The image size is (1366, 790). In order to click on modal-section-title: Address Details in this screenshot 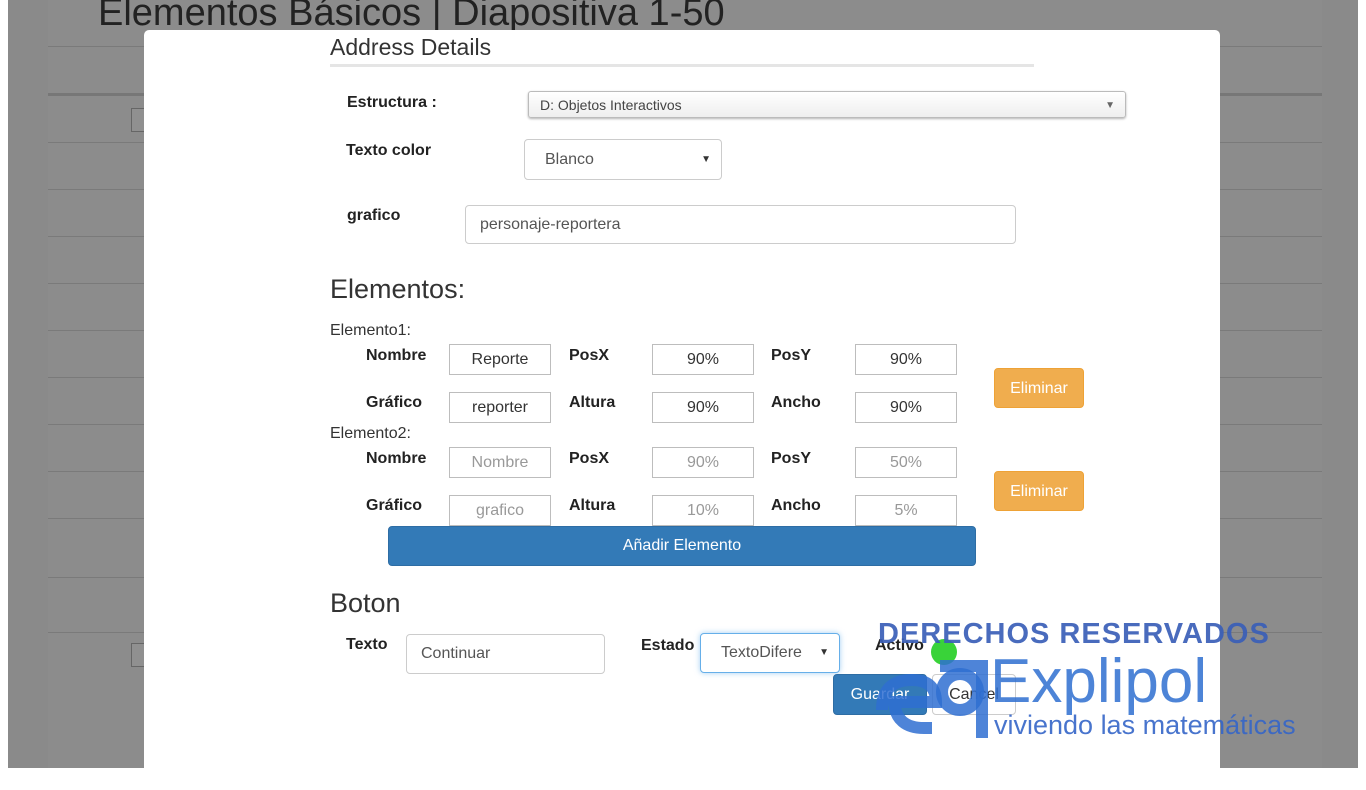, I will do `click(411, 47)`.